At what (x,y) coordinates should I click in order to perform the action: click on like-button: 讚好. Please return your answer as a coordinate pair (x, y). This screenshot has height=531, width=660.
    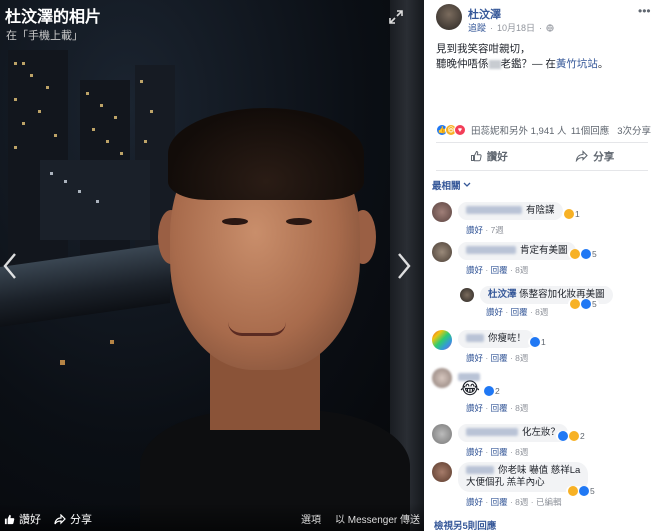
    Looking at the image, I should click on (489, 156).